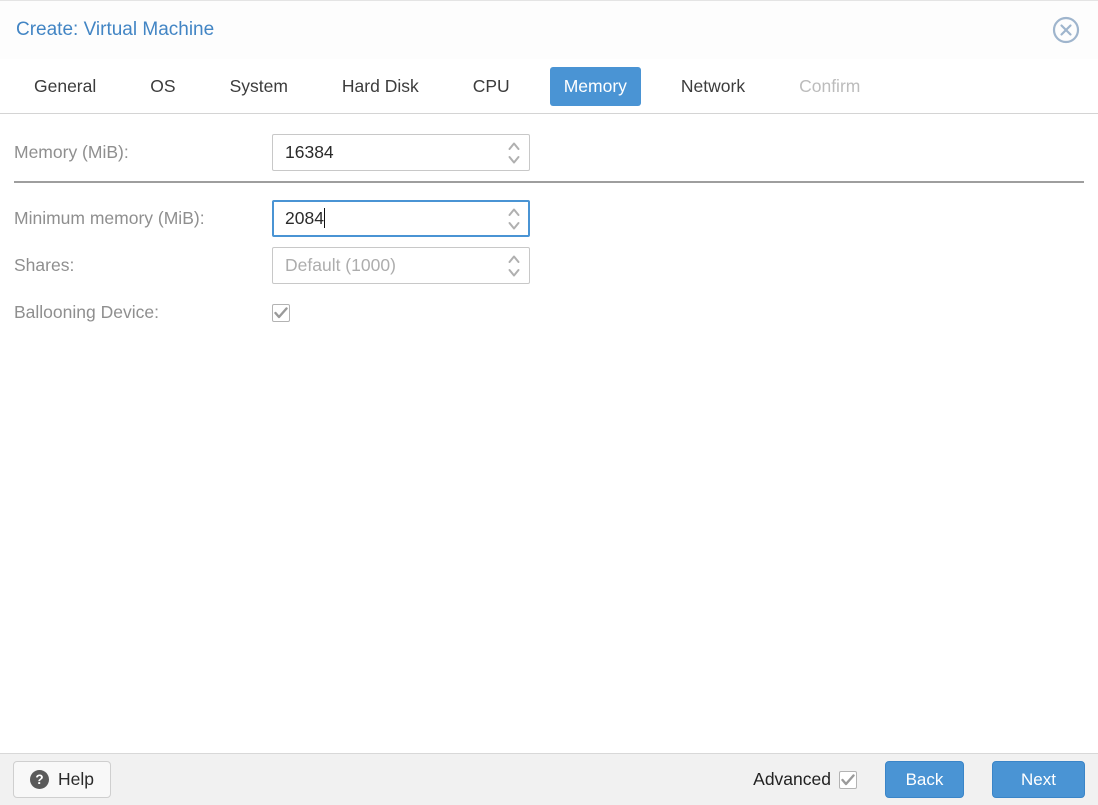  What do you see at coordinates (830, 85) in the screenshot?
I see `tab-confirm: Confirm` at bounding box center [830, 85].